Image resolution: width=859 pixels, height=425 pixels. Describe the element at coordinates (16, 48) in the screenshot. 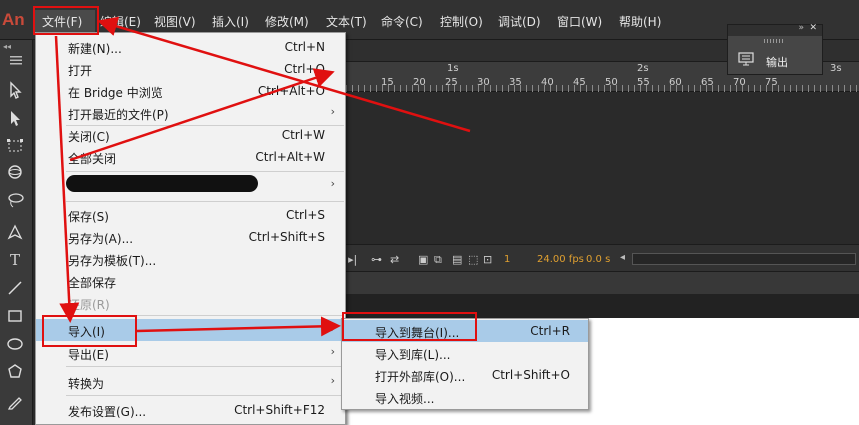

I see `collapse-icon: ◂◂` at that location.